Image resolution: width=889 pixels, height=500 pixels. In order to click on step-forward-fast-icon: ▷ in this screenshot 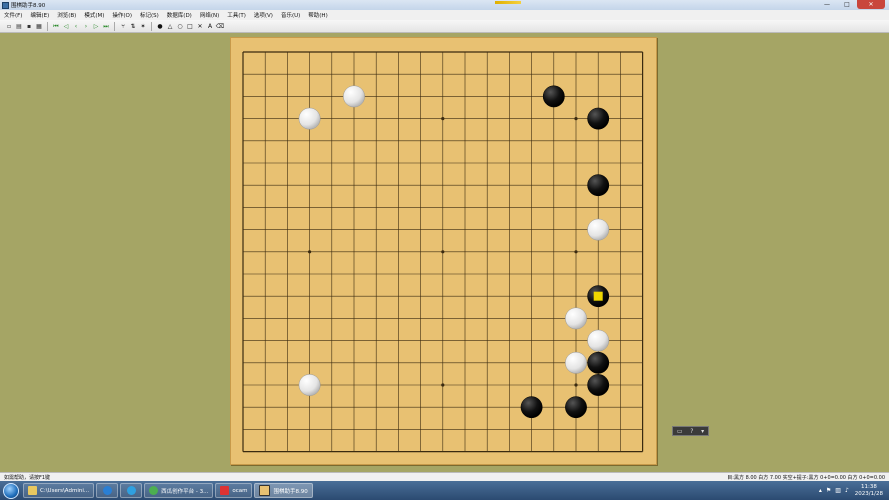, I will do `click(96, 26)`.